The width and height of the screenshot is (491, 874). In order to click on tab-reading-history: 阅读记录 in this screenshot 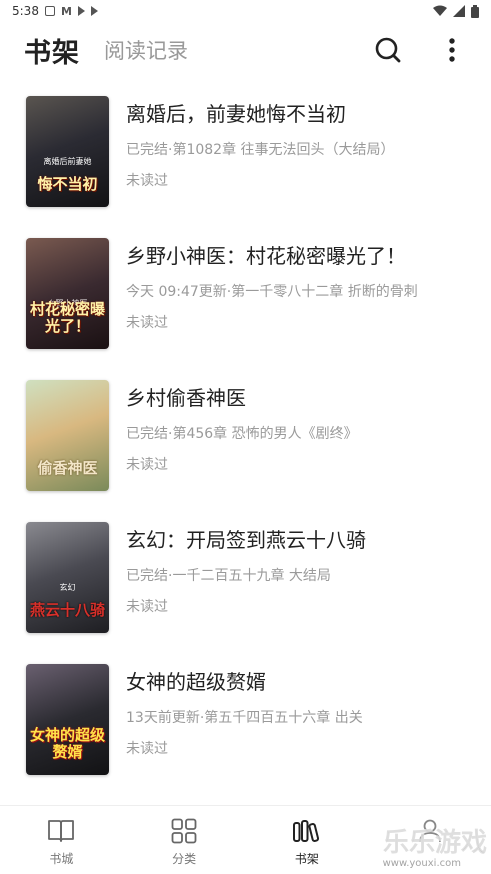, I will do `click(146, 50)`.